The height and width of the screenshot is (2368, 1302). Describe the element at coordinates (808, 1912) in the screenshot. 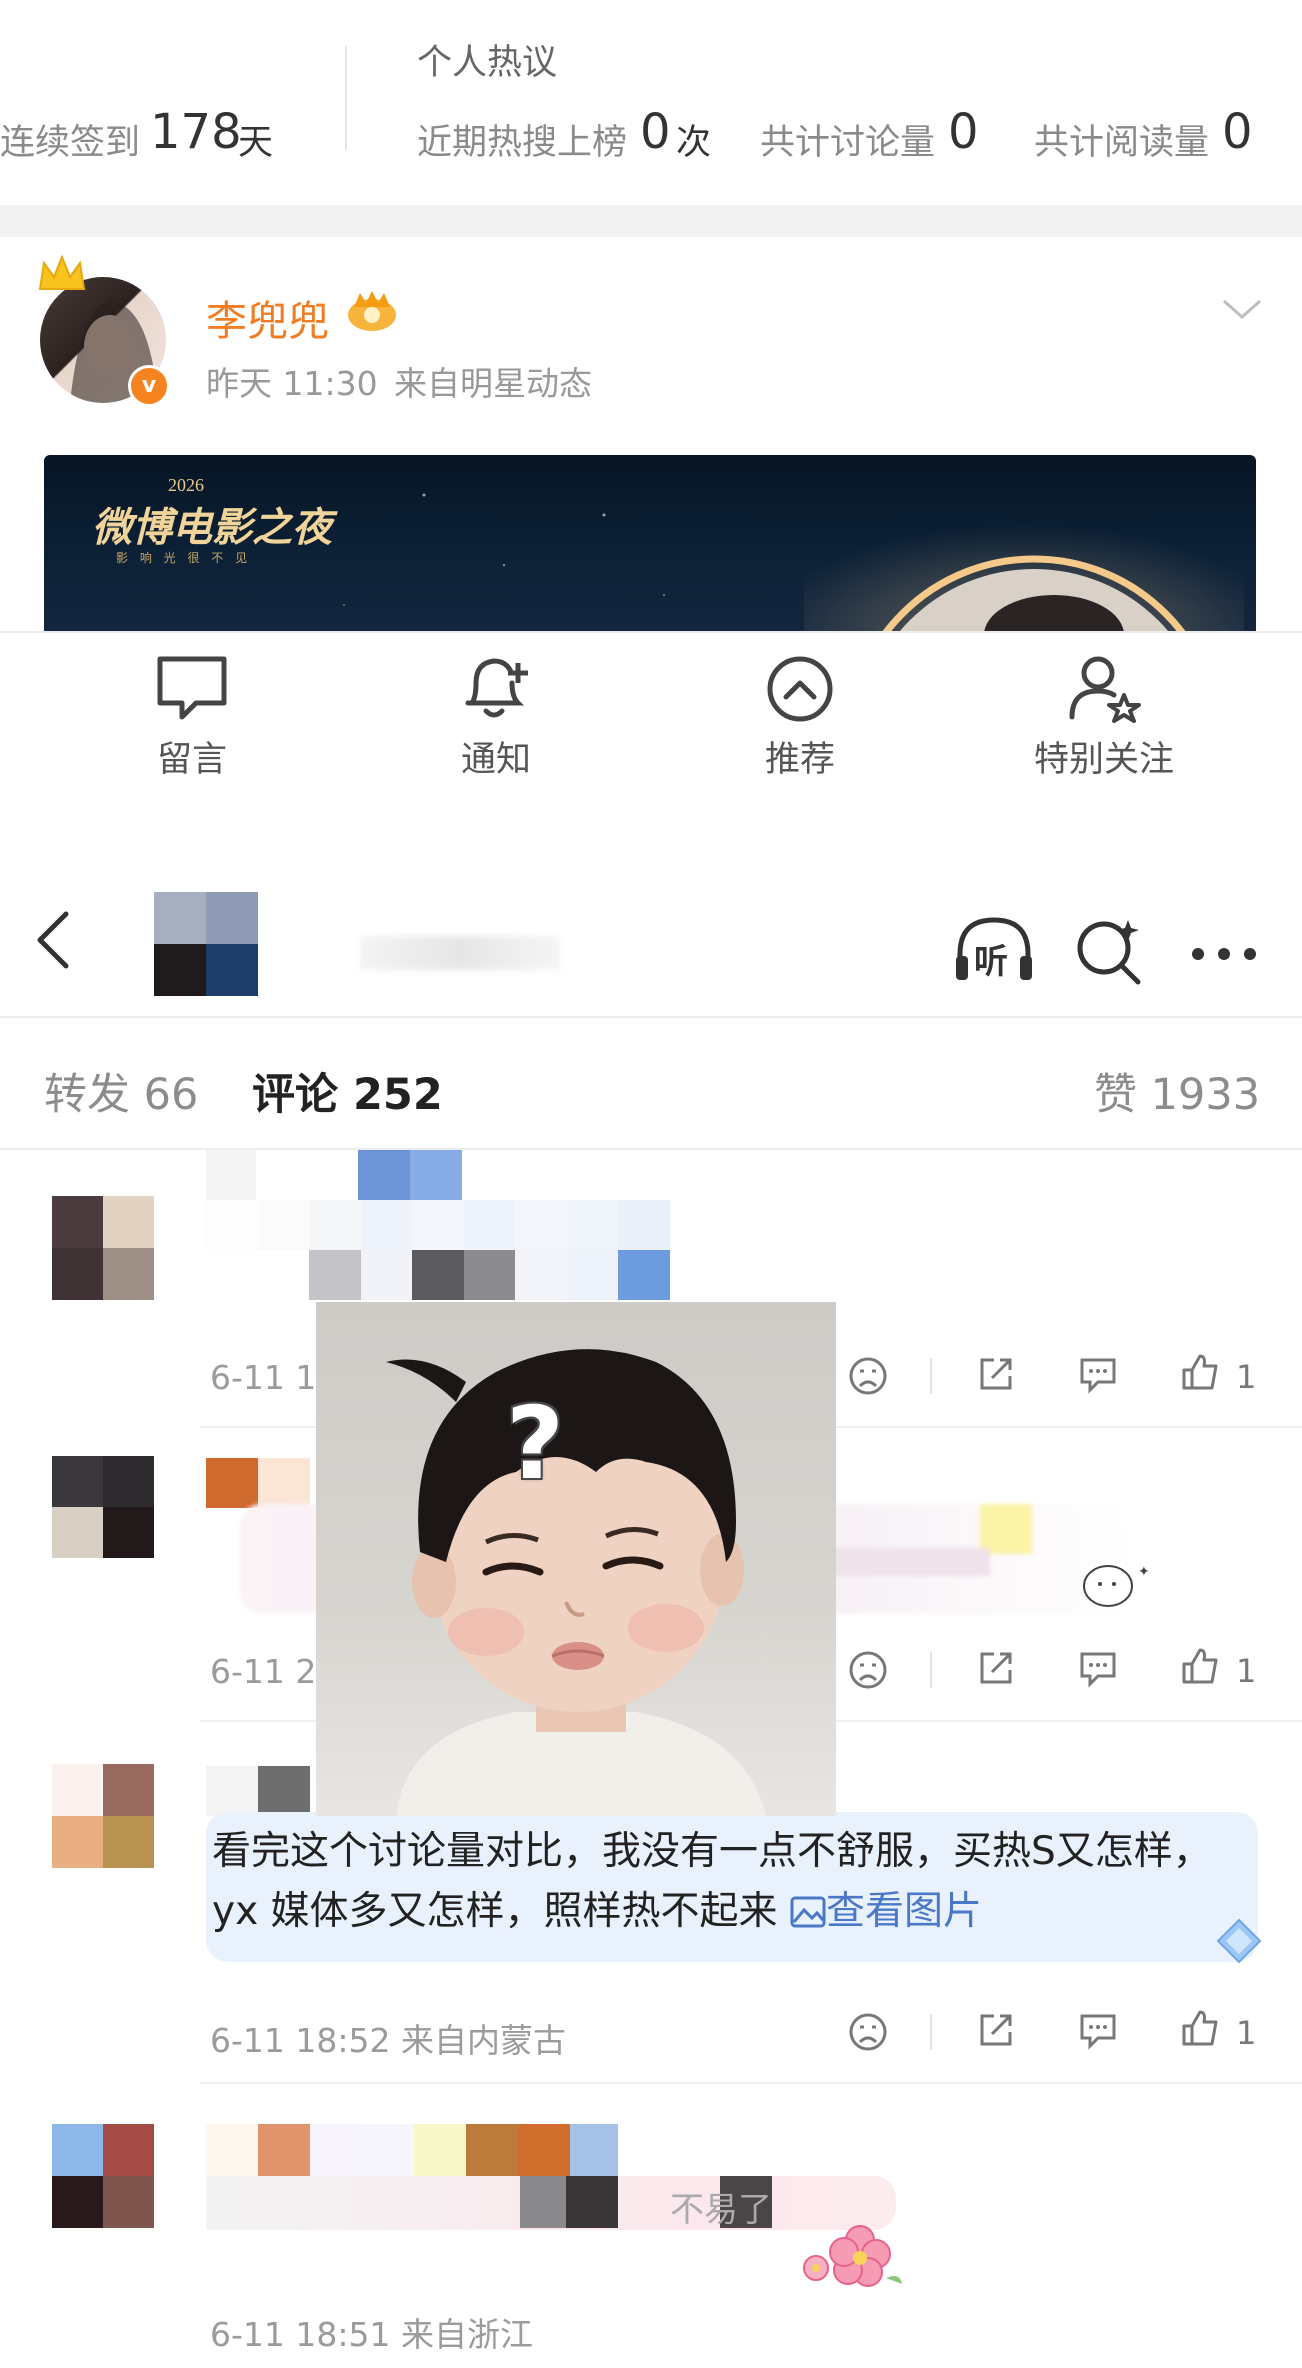

I see `image-icon` at that location.